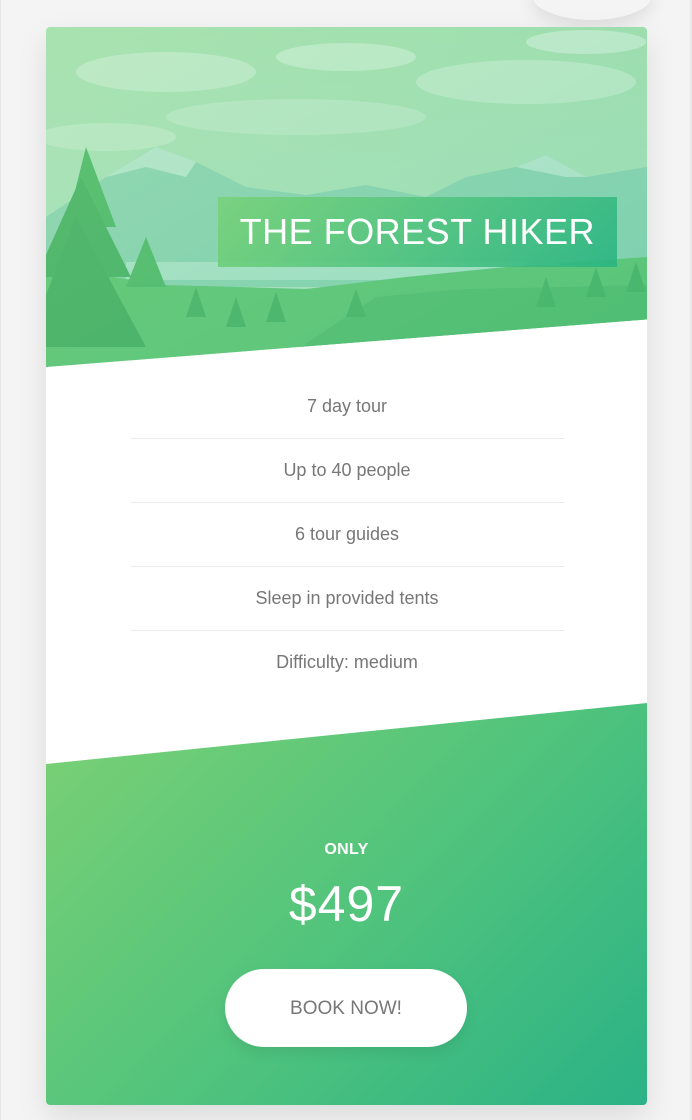  I want to click on card-title: THE FOREST HIKER, so click(417, 232).